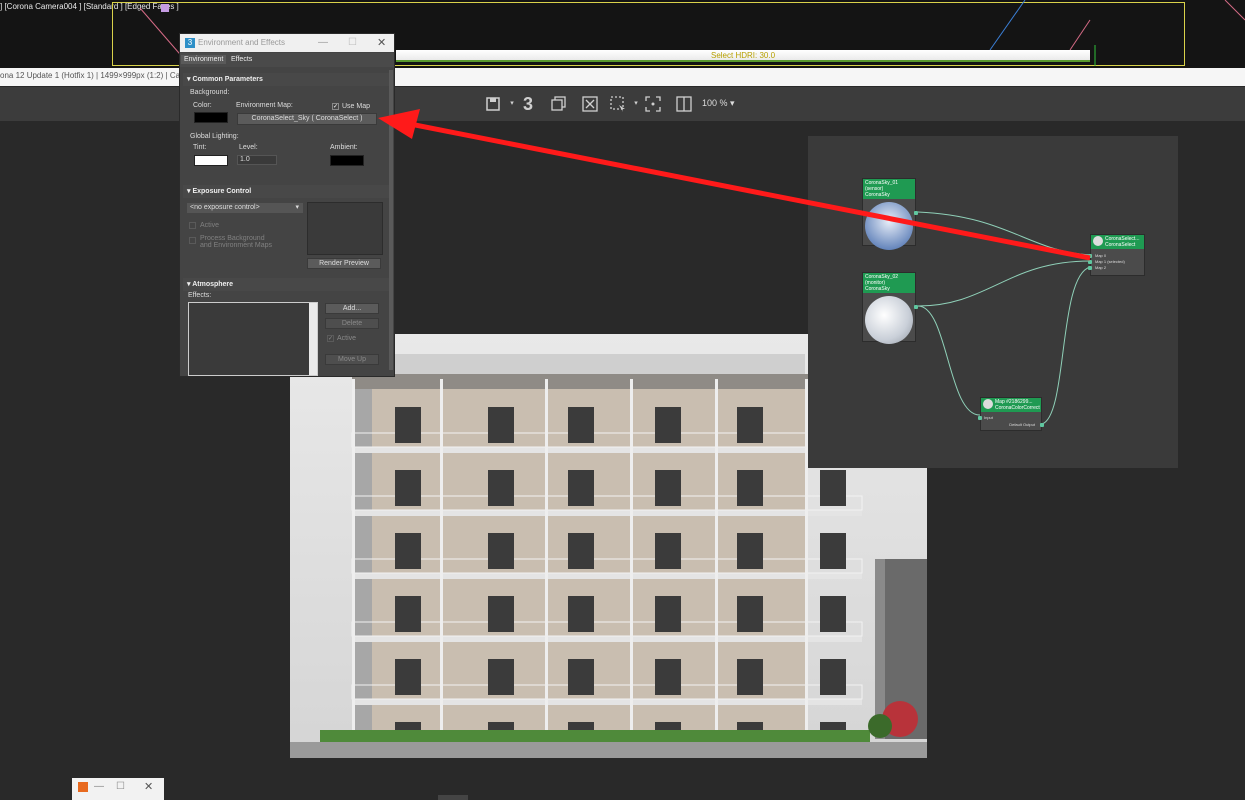 The image size is (1245, 800). Describe the element at coordinates (734, 185) in the screenshot. I see `annotation-arrow` at that location.